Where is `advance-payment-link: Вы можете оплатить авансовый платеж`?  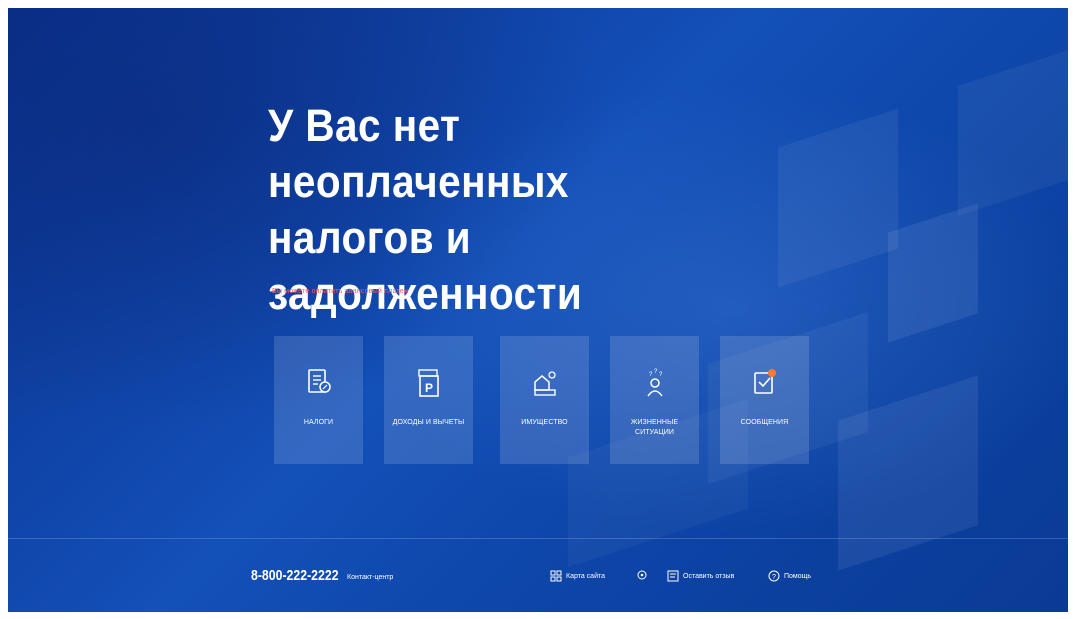
advance-payment-link: Вы можете оплатить авансовый платеж is located at coordinates (340, 291).